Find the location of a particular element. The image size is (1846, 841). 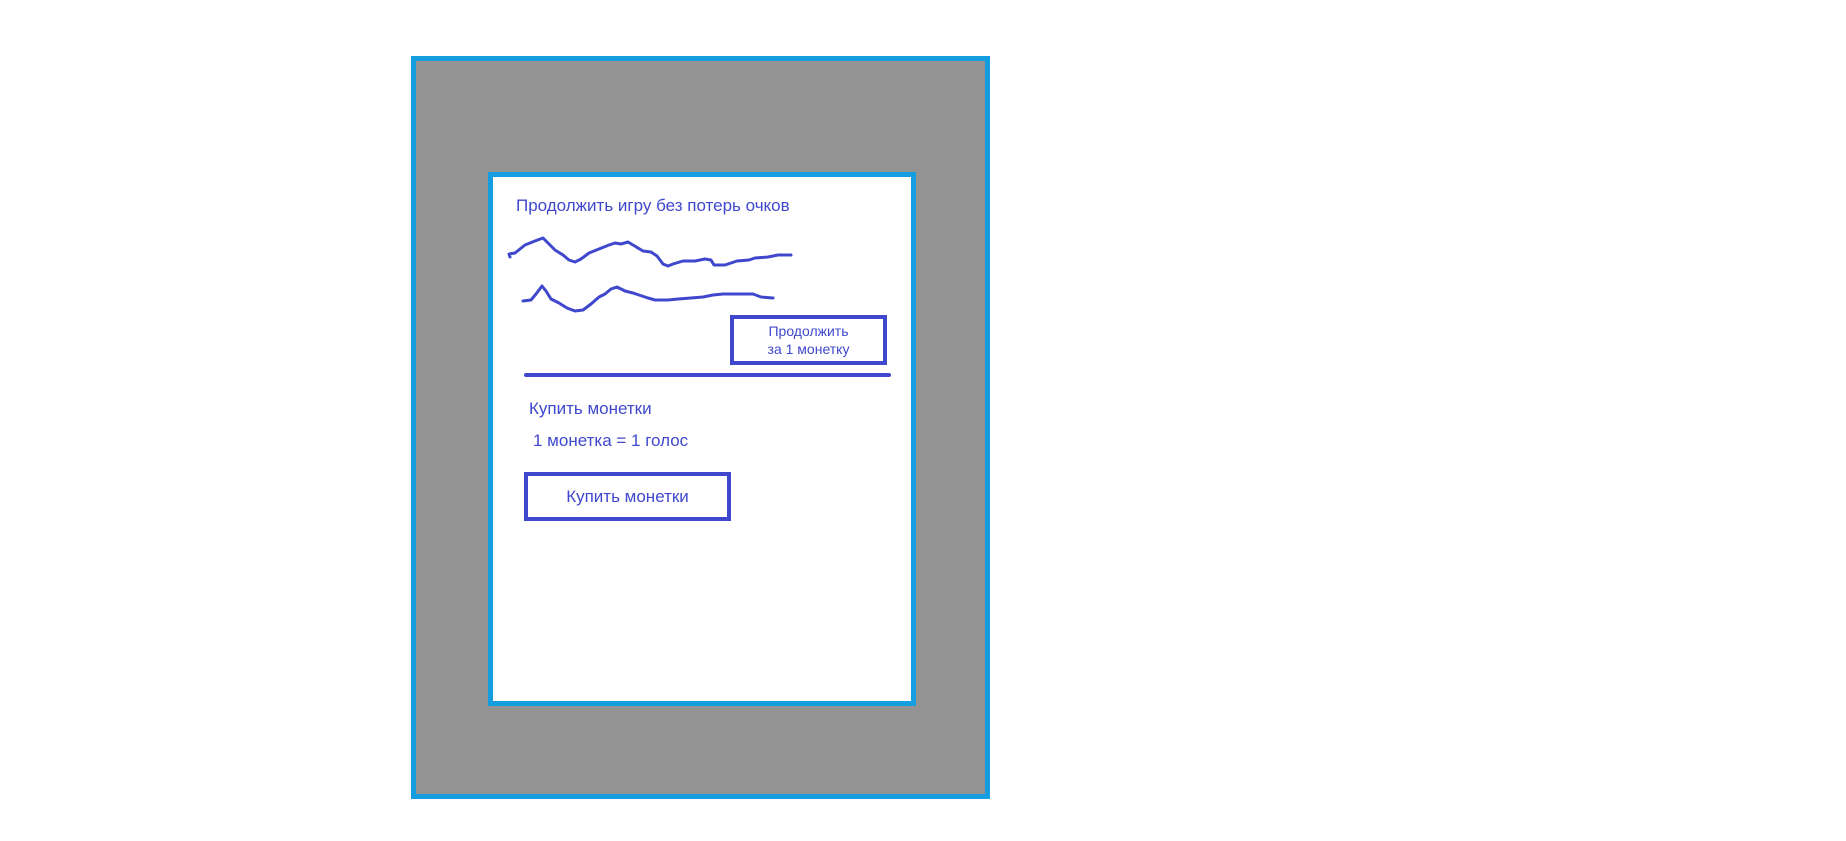

buy-coins-button: Купить монетки is located at coordinates (627, 496).